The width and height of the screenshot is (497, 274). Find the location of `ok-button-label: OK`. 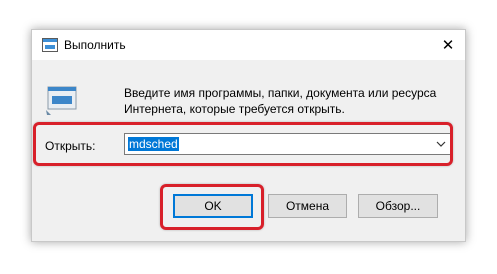

ok-button-label: OK is located at coordinates (213, 206).